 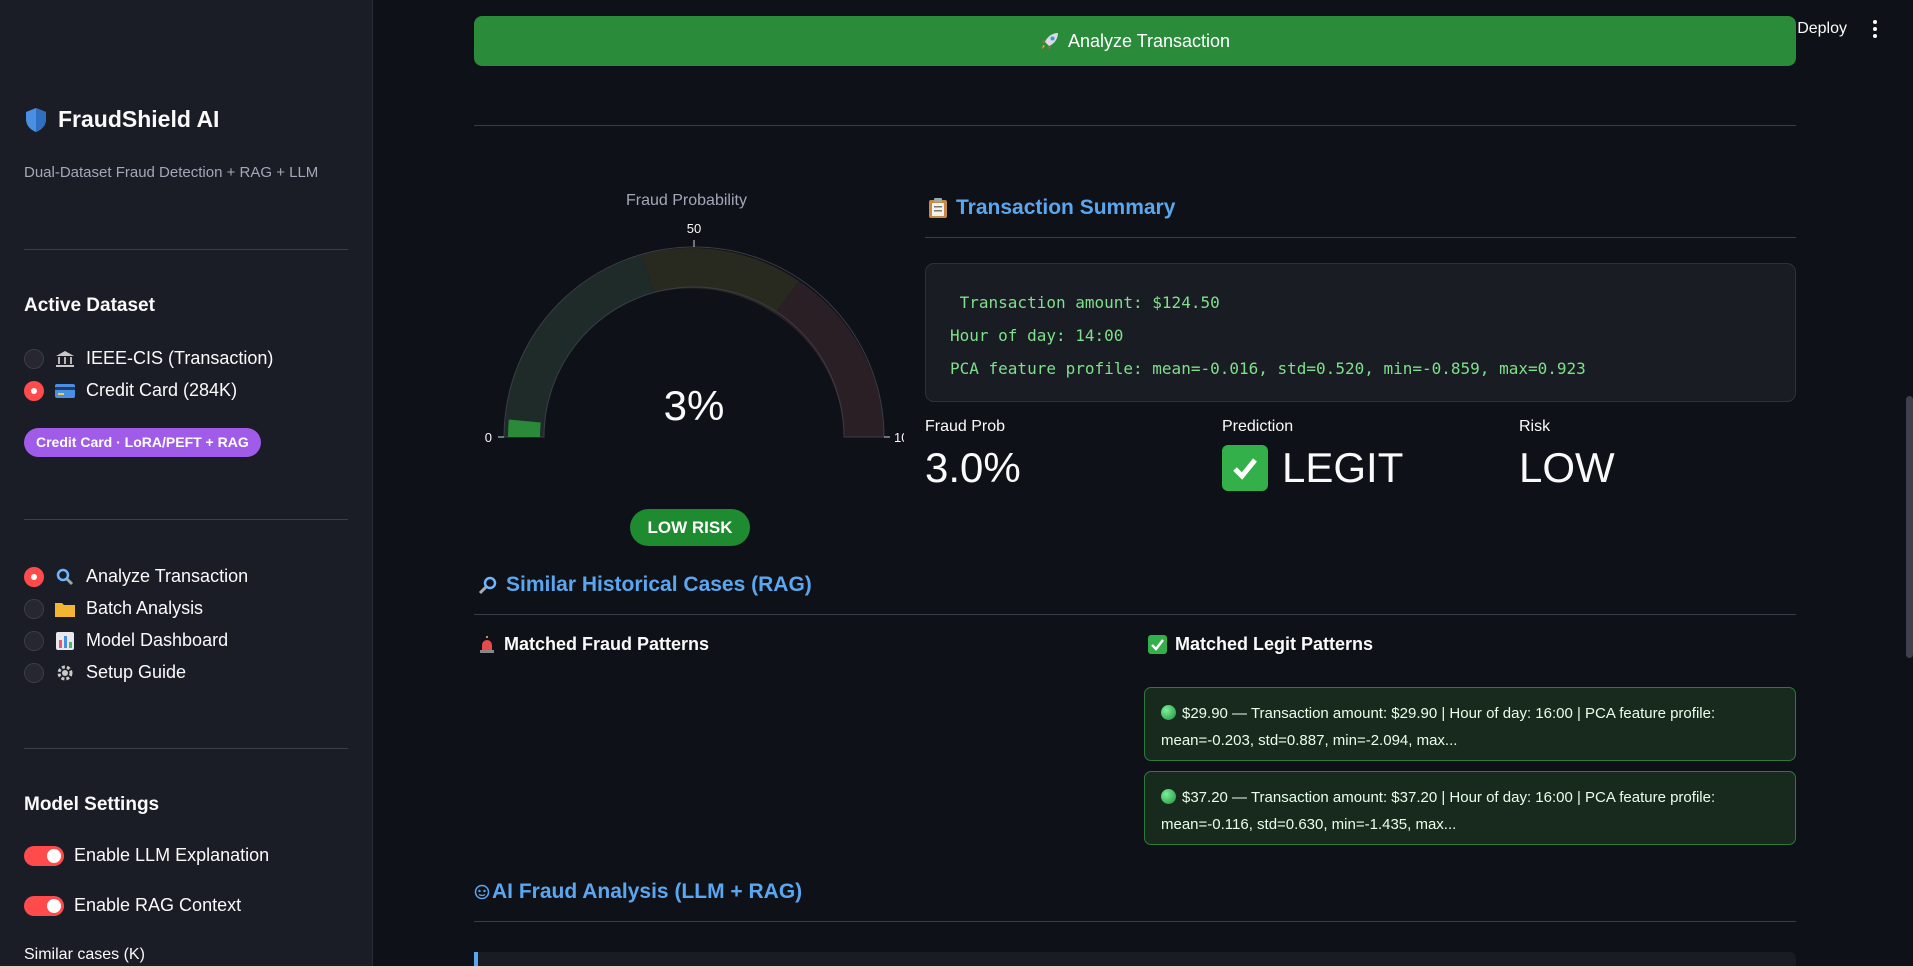 I want to click on nav-batch-analysis: Batch Analysis, so click(x=113, y=608).